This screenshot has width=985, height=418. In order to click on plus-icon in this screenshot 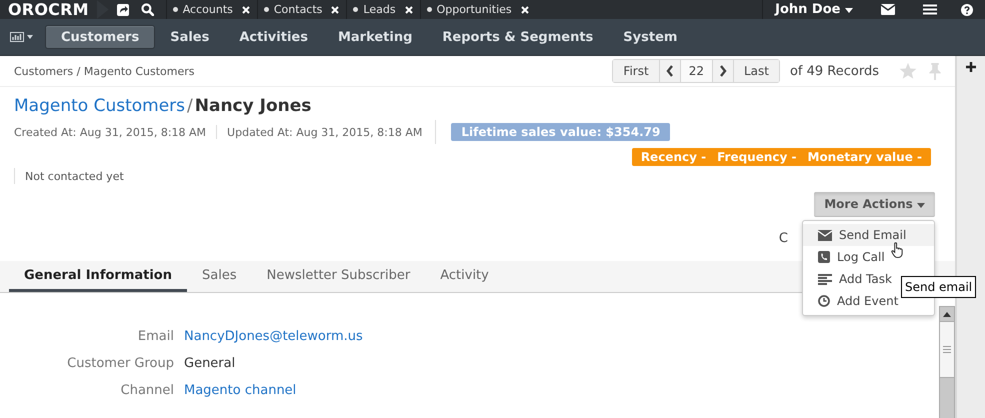, I will do `click(971, 67)`.